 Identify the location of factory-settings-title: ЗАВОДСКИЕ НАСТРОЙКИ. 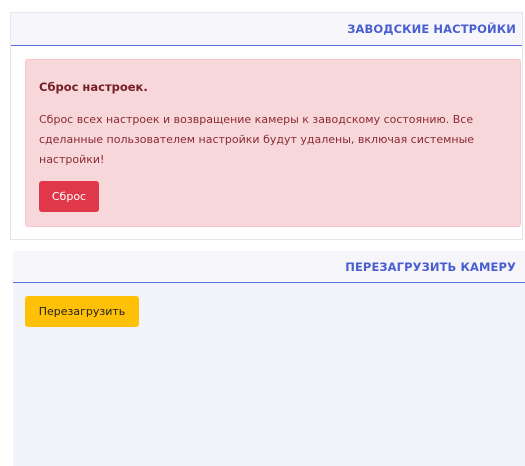
(431, 29).